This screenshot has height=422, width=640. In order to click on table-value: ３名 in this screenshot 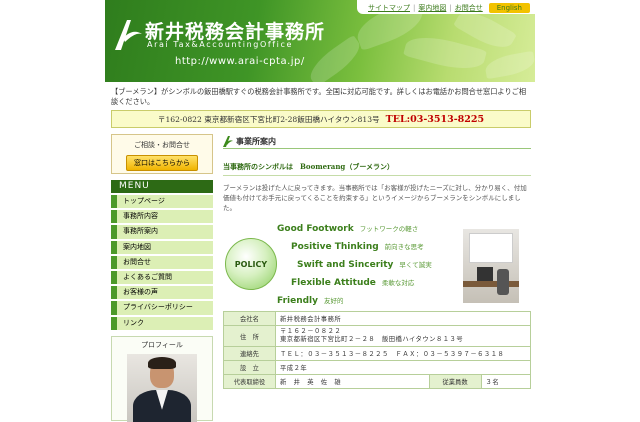, I will do `click(506, 381)`.